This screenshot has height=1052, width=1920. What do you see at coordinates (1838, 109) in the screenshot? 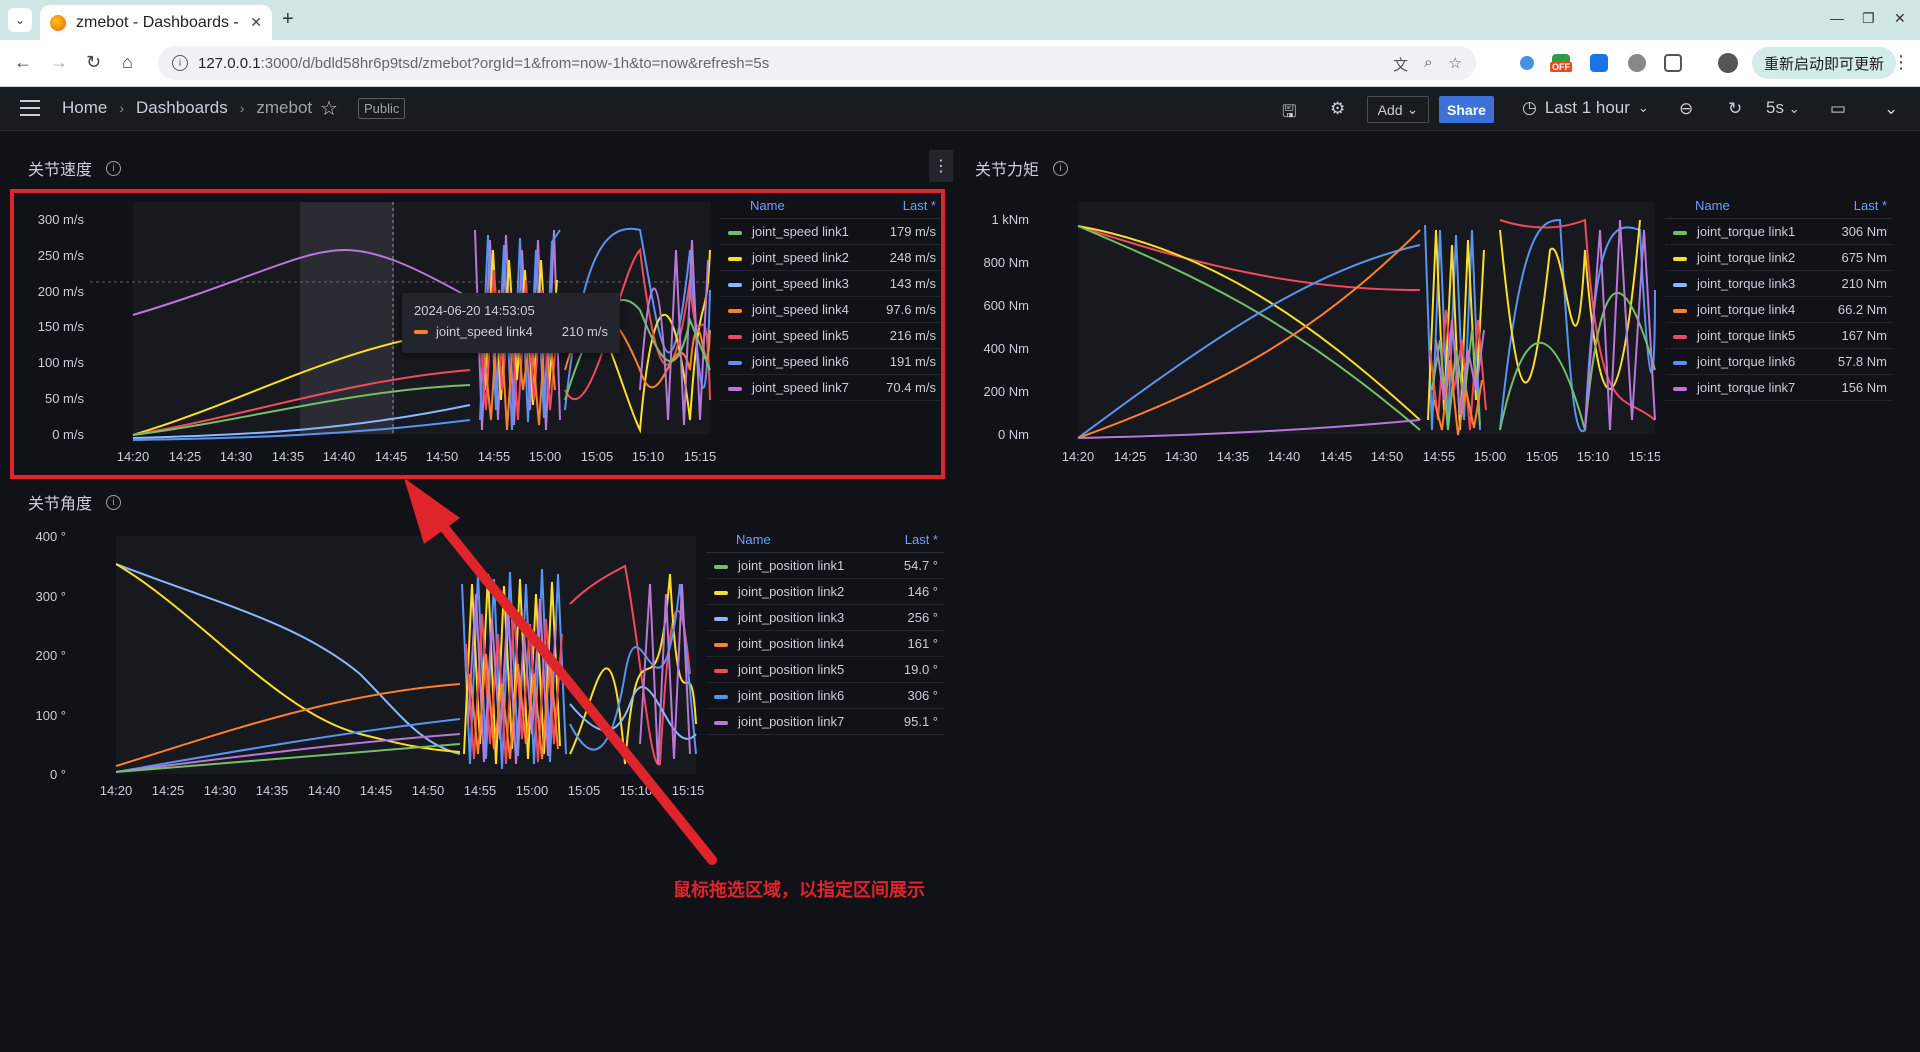
I see `tv-mode-icon: ▭` at bounding box center [1838, 109].